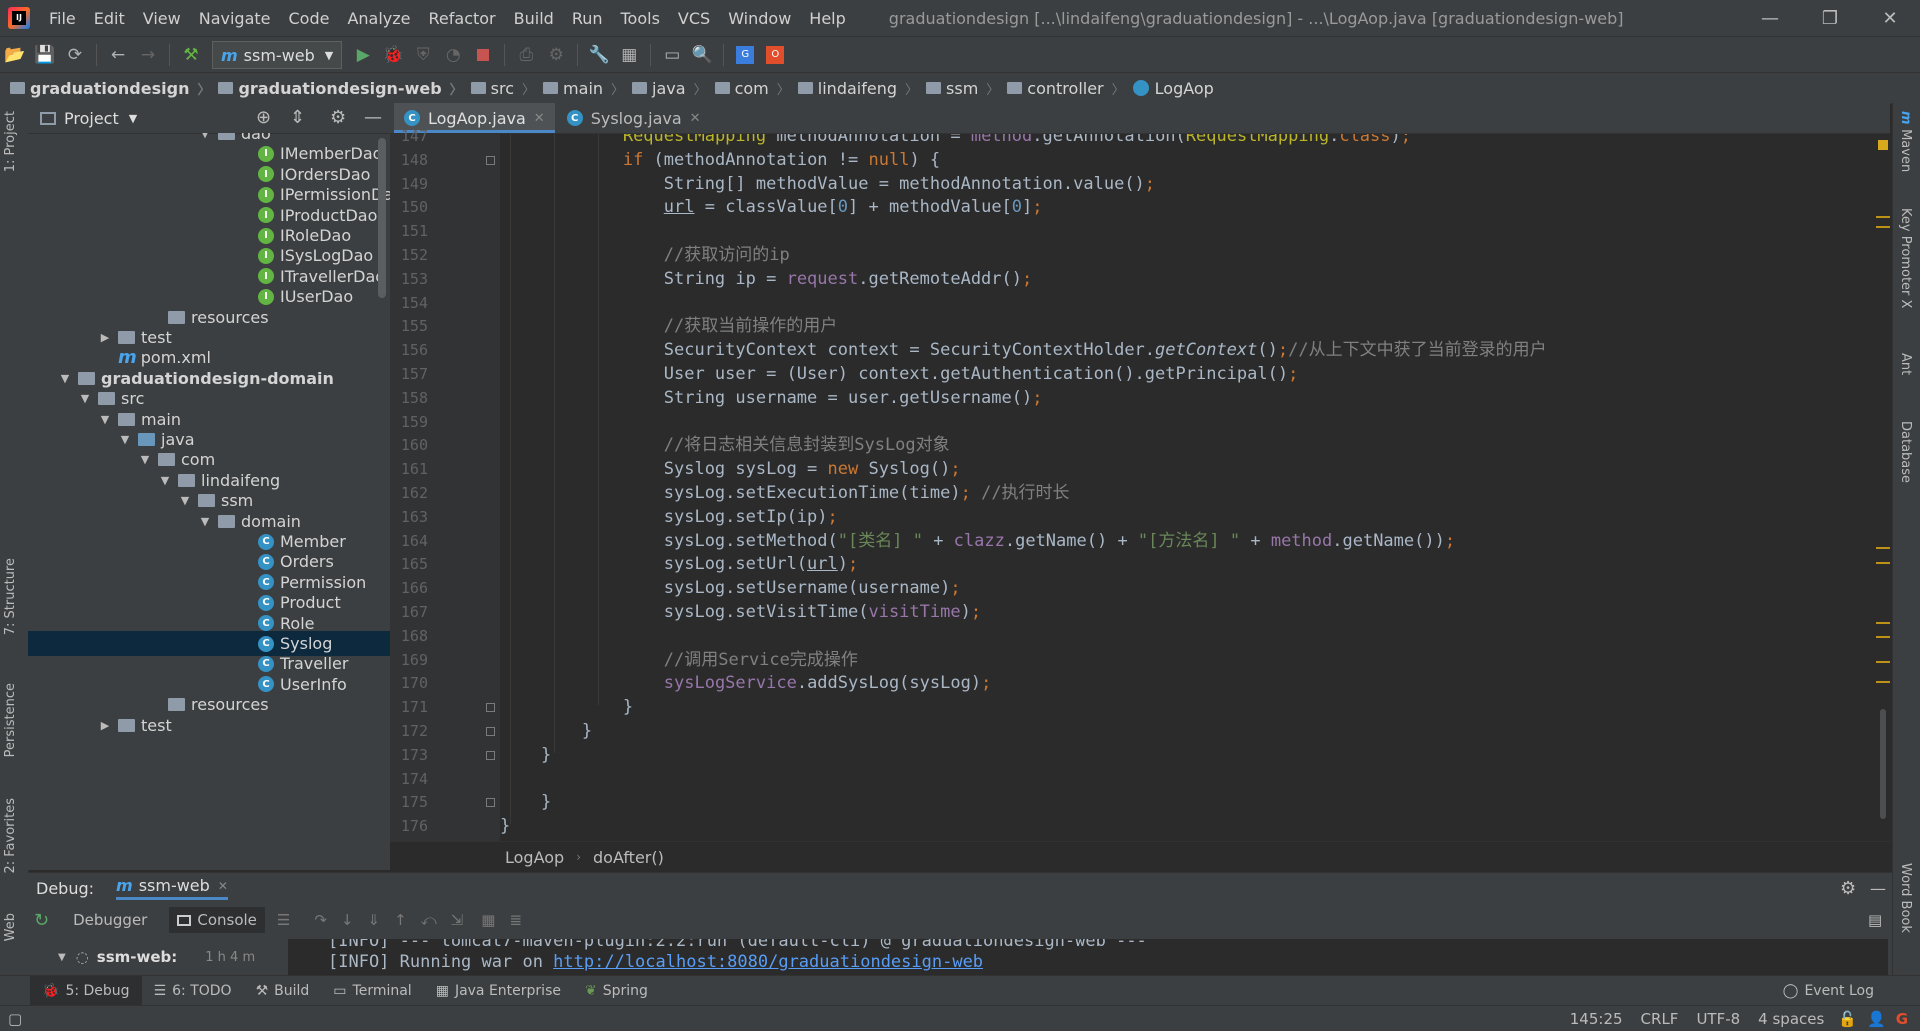 The image size is (1920, 1031). I want to click on code-line: sysLog.setUsername(username);, so click(730, 588).